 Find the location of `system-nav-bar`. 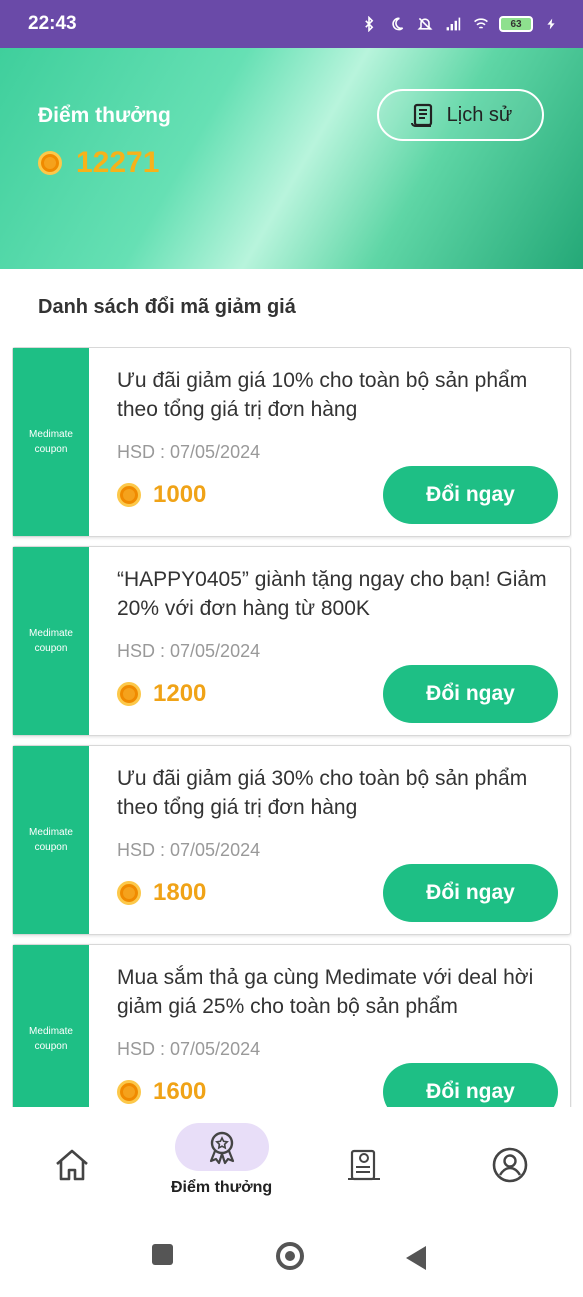

system-nav-bar is located at coordinates (291, 1255).